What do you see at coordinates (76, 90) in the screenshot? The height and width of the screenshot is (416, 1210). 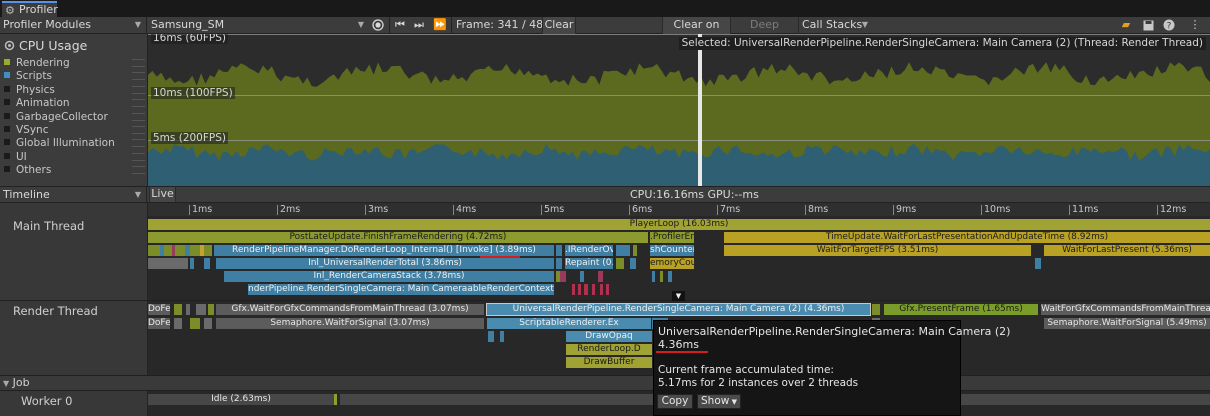 I see `cpu-category-physics: Physics` at bounding box center [76, 90].